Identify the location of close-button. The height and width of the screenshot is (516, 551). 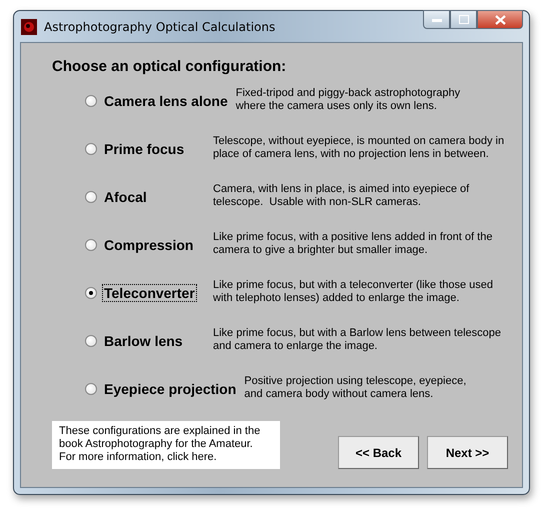
(500, 19).